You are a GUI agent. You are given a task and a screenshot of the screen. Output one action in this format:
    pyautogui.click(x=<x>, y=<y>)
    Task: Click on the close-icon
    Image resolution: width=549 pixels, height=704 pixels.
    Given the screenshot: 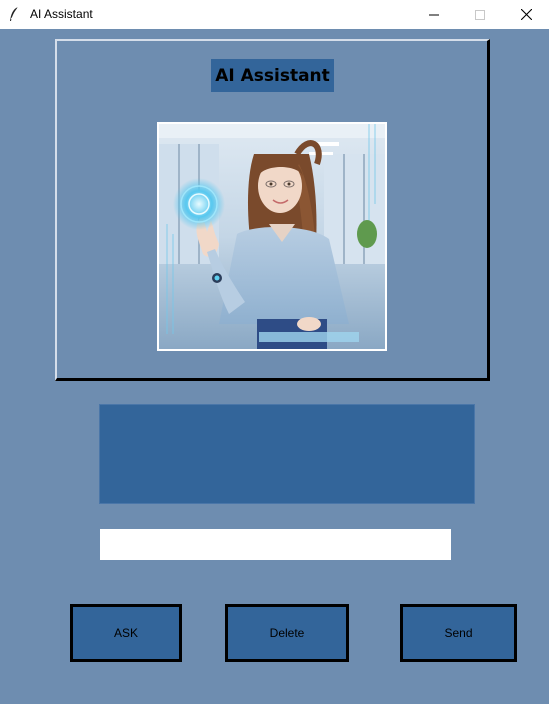 What is the action you would take?
    pyautogui.click(x=526, y=14)
    